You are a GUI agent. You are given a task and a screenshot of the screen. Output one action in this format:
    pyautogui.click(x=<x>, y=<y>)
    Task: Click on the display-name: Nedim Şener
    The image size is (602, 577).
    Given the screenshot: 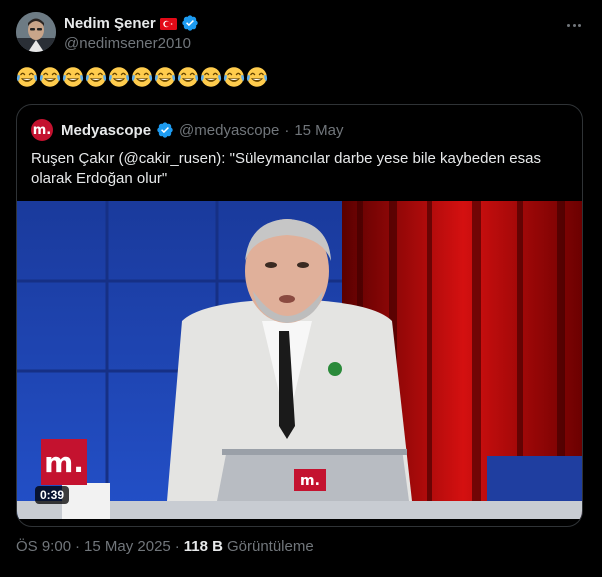 What is the action you would take?
    pyautogui.click(x=110, y=23)
    